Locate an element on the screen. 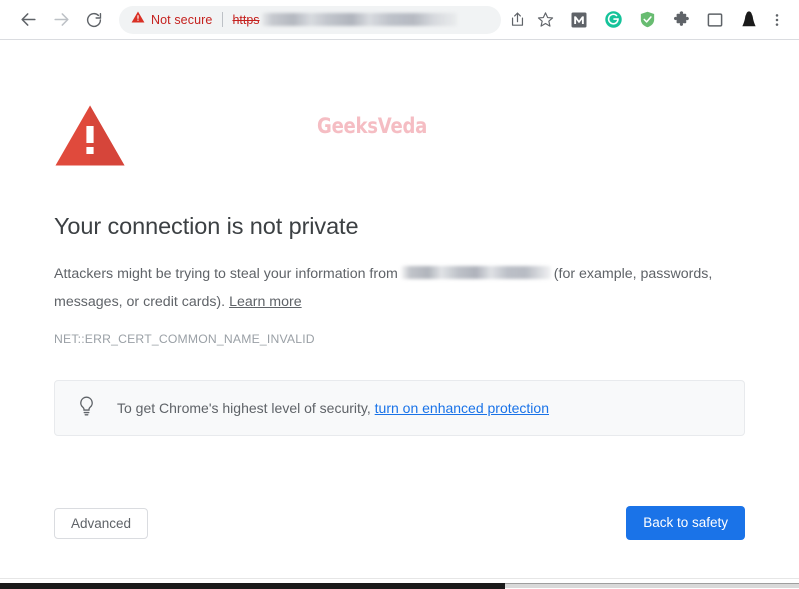 The height and width of the screenshot is (589, 799). not-secure-label: Not secure is located at coordinates (182, 19).